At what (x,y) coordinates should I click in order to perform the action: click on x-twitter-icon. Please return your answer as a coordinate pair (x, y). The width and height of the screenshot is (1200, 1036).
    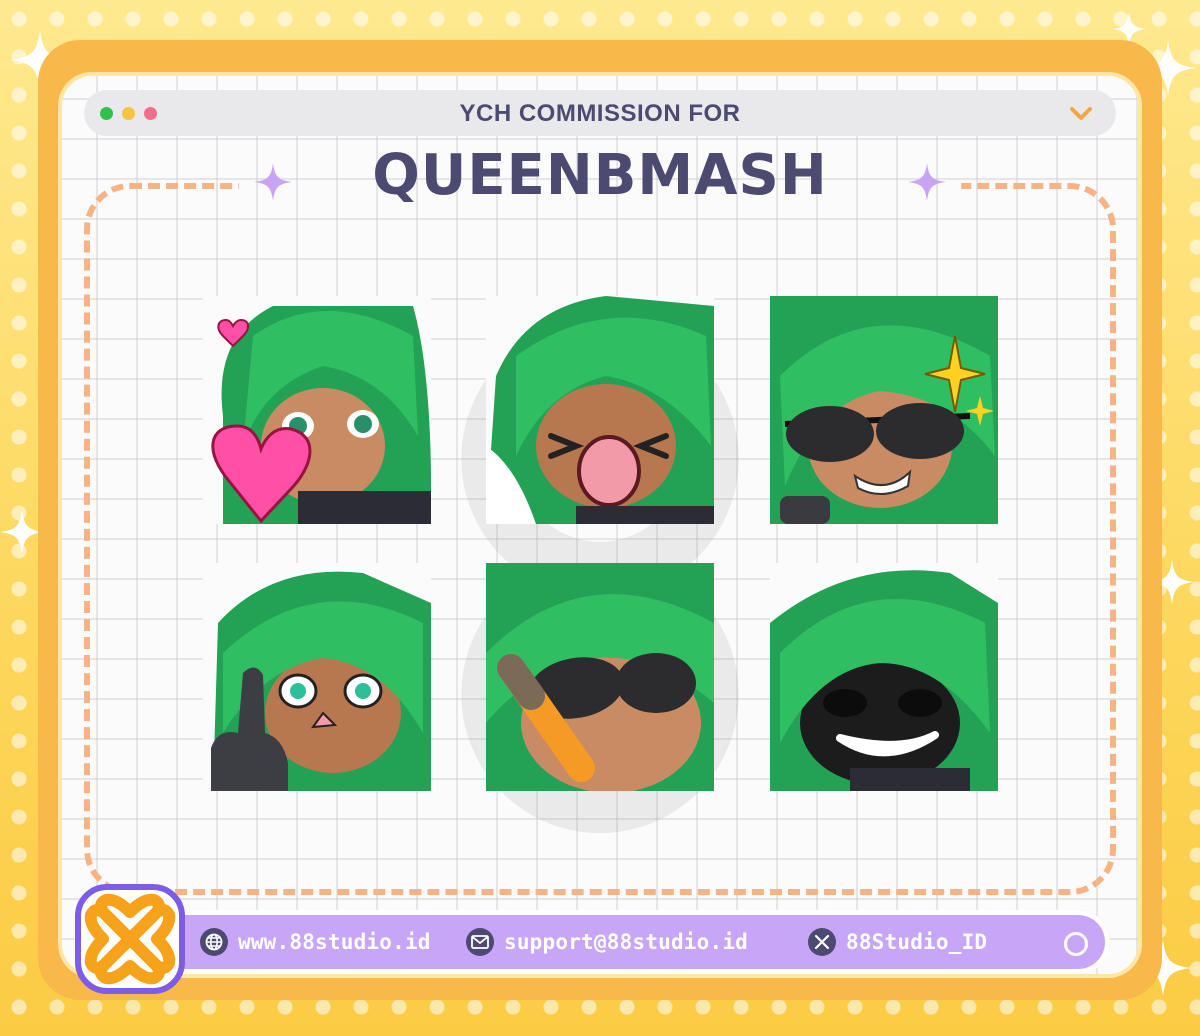
    Looking at the image, I should click on (822, 942).